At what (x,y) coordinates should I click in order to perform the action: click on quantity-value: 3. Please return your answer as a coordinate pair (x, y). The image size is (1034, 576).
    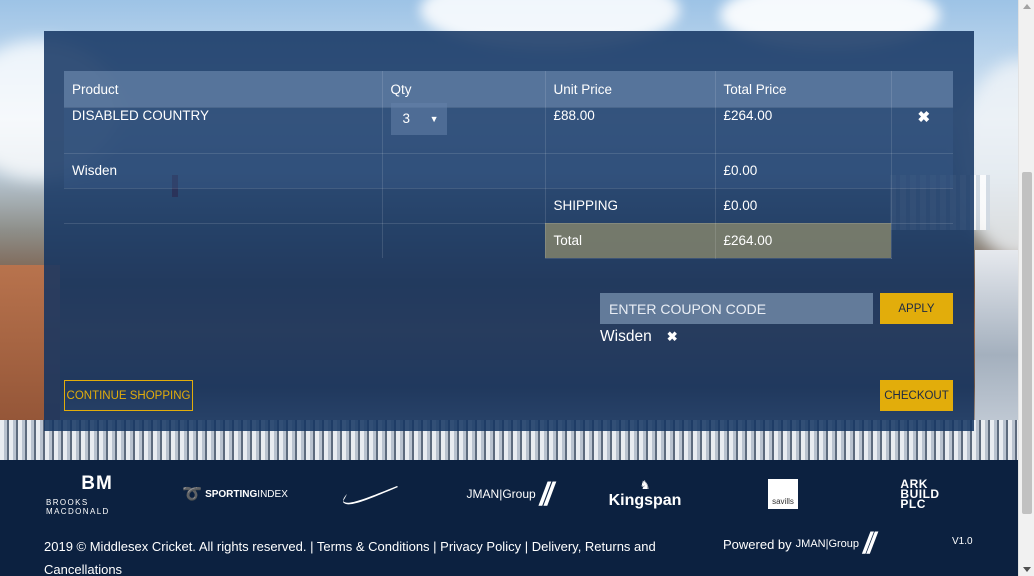
    Looking at the image, I should click on (406, 118).